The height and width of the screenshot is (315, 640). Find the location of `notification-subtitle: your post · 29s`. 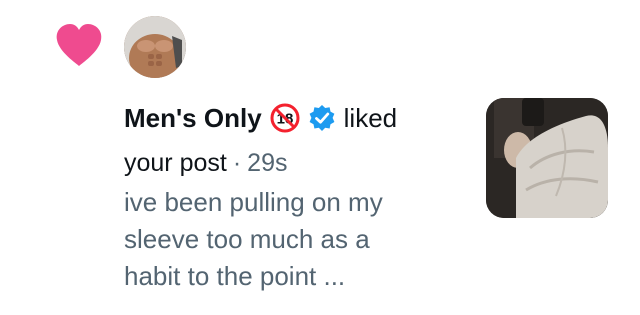

notification-subtitle: your post · 29s is located at coordinates (205, 163).